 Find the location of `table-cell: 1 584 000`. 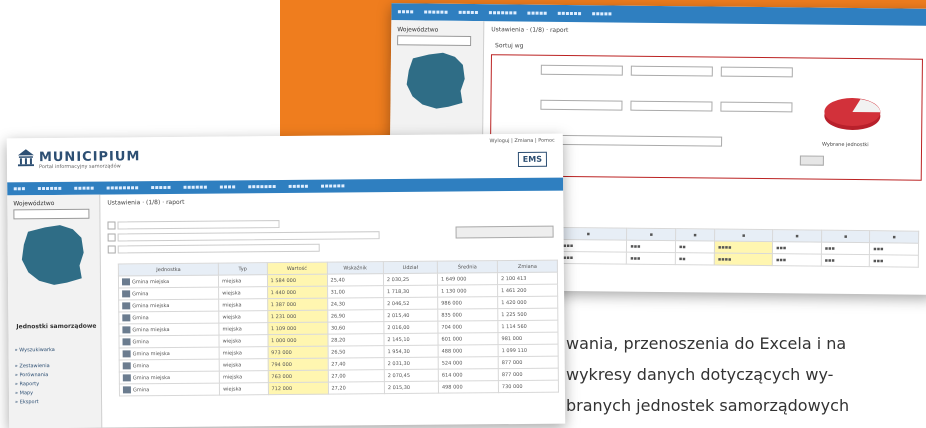

table-cell: 1 584 000 is located at coordinates (297, 280).